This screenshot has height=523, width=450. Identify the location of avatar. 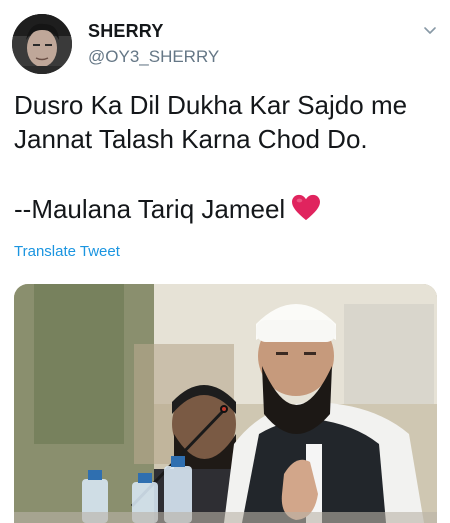
(42, 44).